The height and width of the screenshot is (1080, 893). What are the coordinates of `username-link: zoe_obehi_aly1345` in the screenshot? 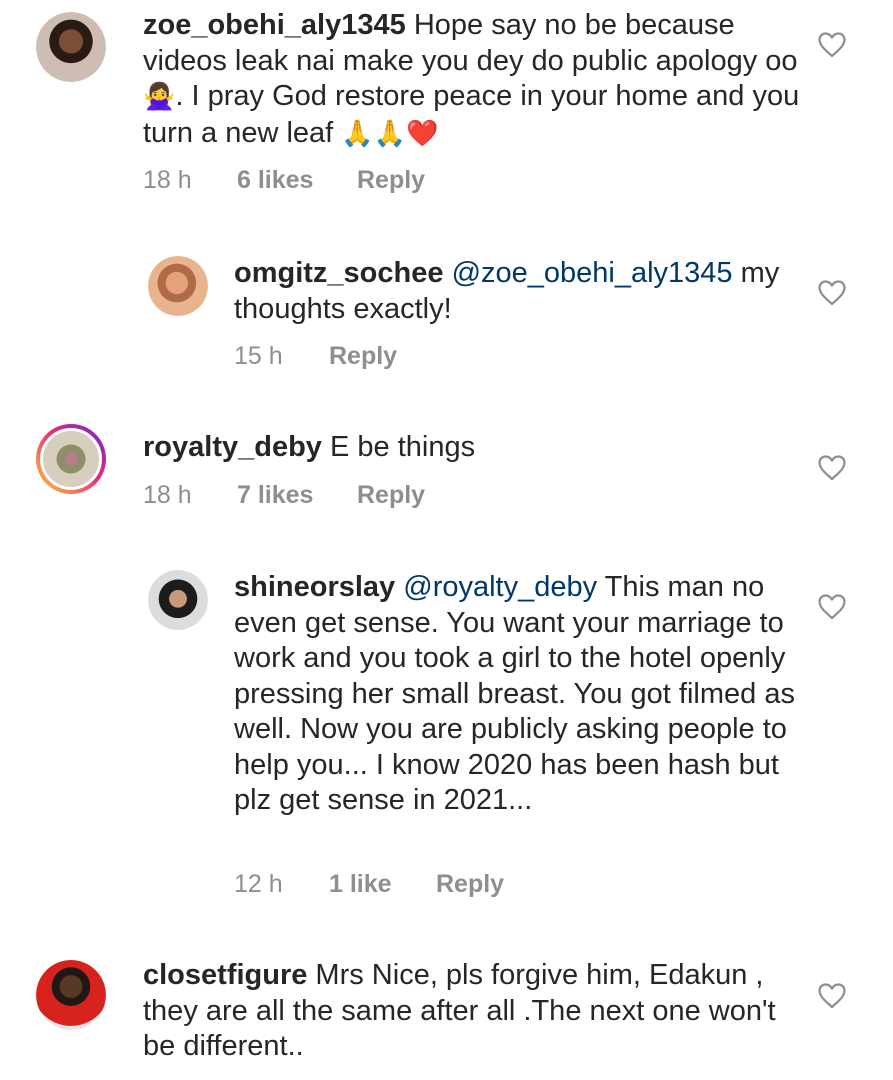 It's located at (274, 25).